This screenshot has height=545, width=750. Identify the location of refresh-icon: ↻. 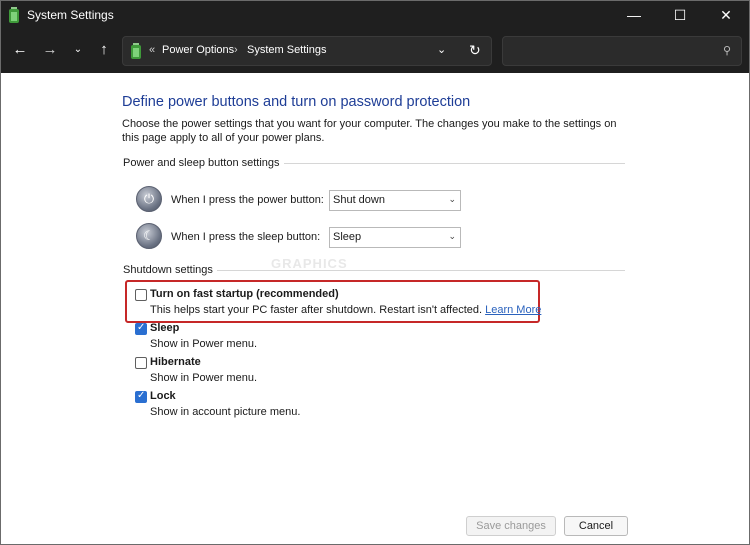
(475, 50).